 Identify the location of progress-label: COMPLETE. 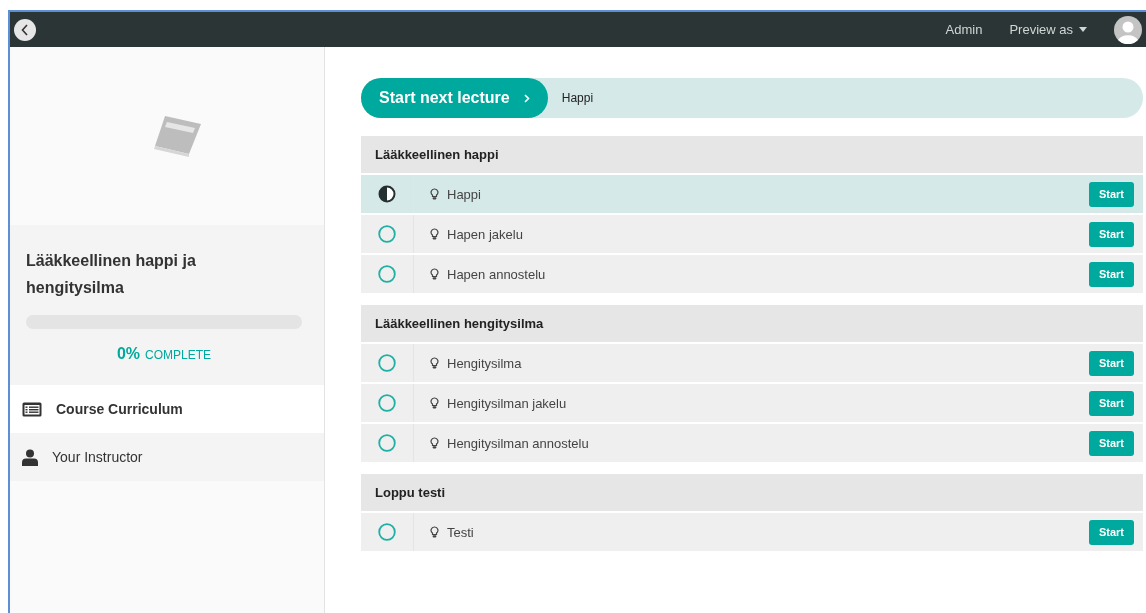
(178, 355).